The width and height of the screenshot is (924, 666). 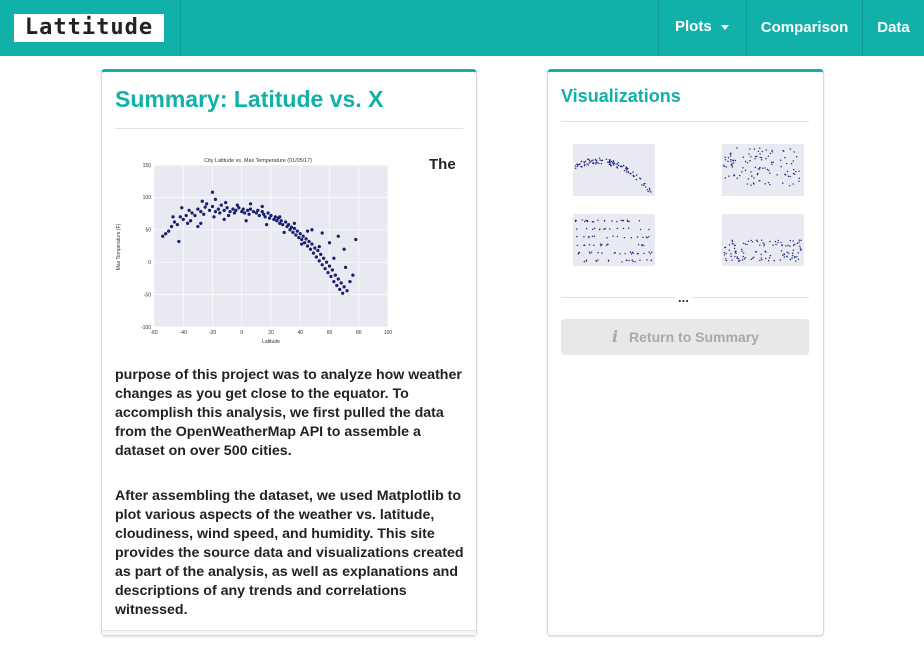 I want to click on nav-data-link: Data, so click(x=893, y=28).